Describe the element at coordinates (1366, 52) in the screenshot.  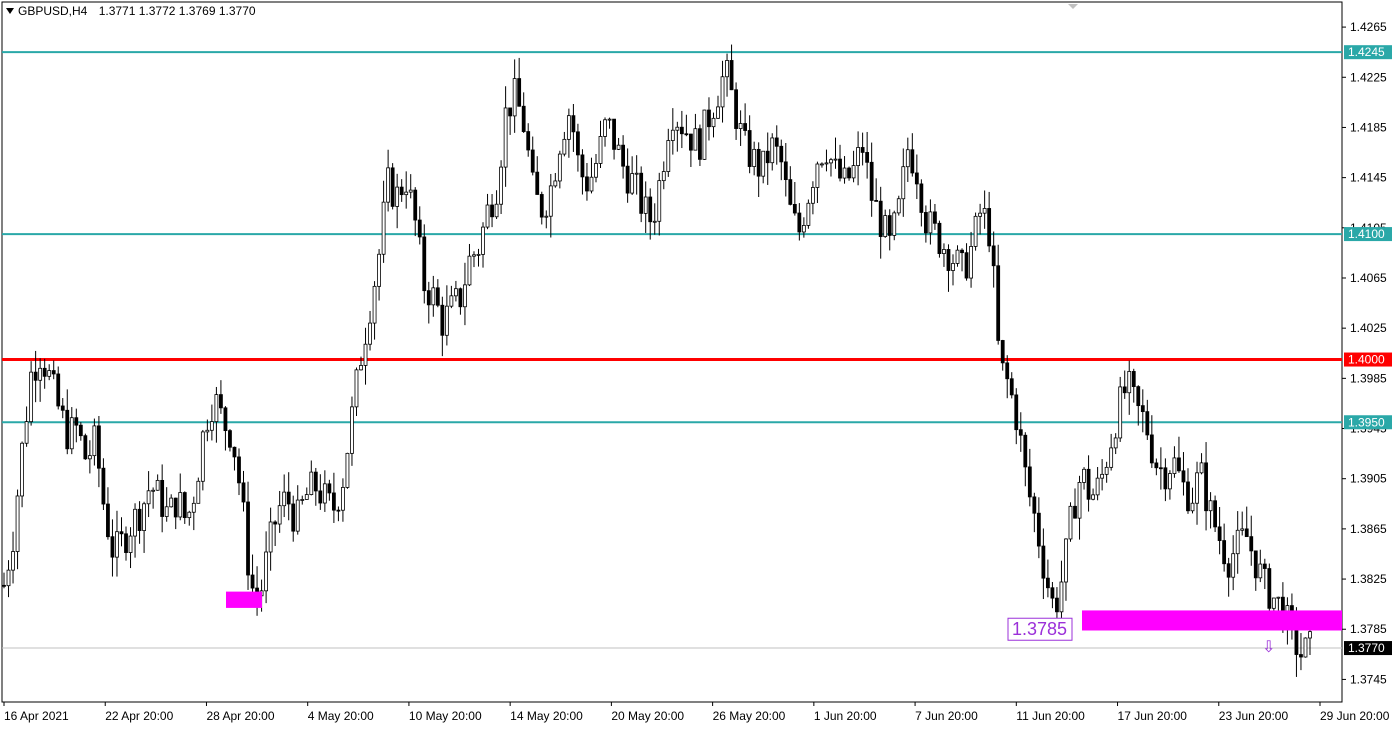
I see `level-price-label: 1.4245` at that location.